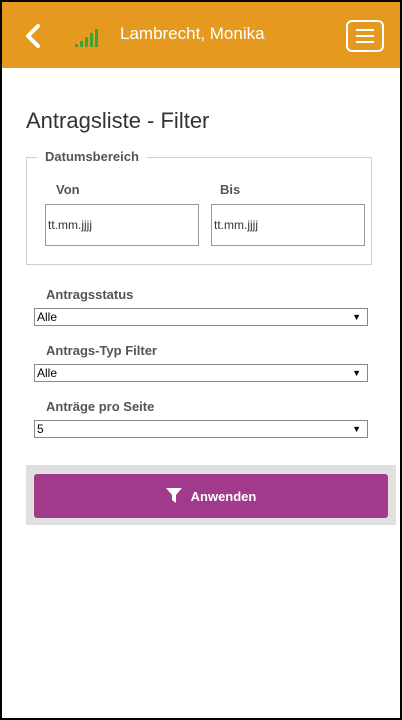 The width and height of the screenshot is (402, 720). What do you see at coordinates (288, 225) in the screenshot?
I see `to-date-input` at bounding box center [288, 225].